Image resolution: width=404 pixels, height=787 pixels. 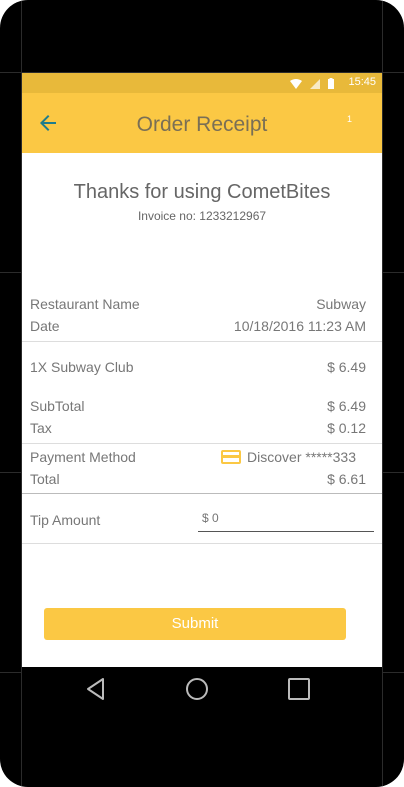 What do you see at coordinates (301, 457) in the screenshot?
I see `payment-value: Discover *****333` at bounding box center [301, 457].